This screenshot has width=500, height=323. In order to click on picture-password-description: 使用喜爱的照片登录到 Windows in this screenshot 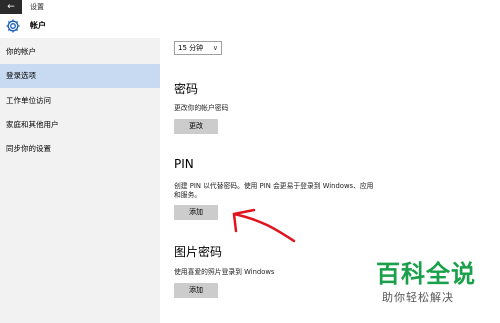, I will do `click(224, 272)`.